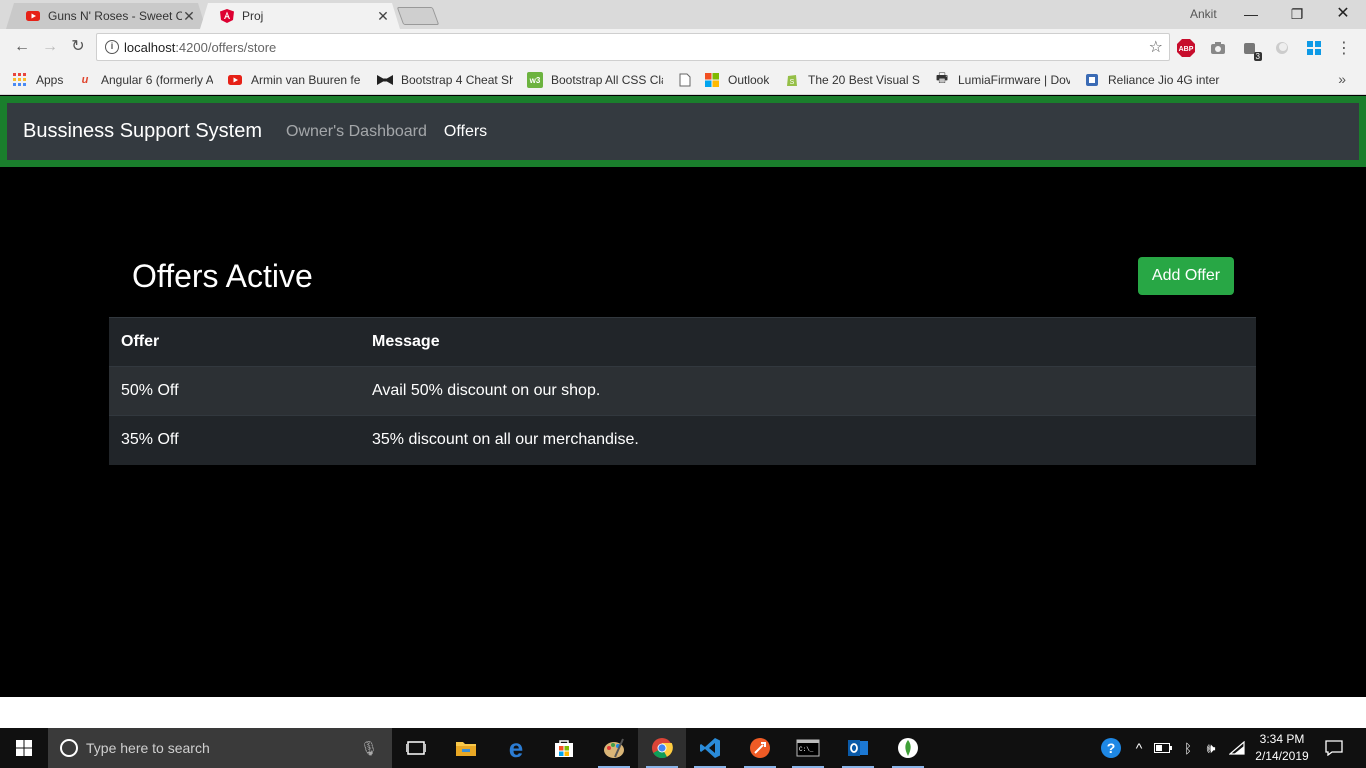 Image resolution: width=1366 pixels, height=768 pixels. What do you see at coordinates (22, 47) in the screenshot?
I see `back-icon: ←` at bounding box center [22, 47].